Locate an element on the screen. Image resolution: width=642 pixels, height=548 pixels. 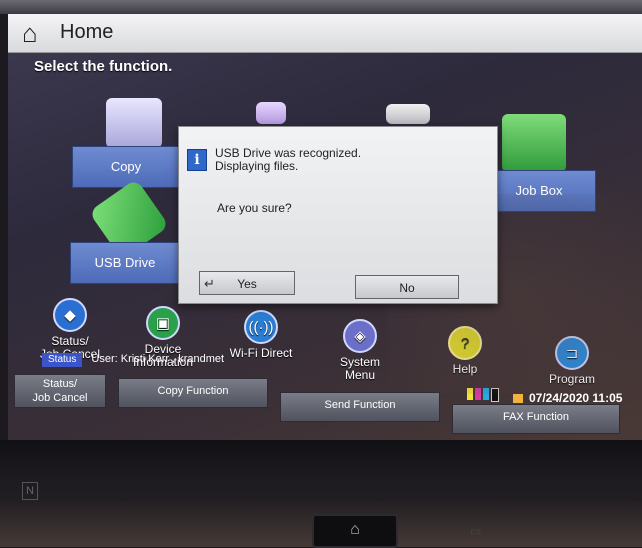
dialog-message-line2: Displaying files. is located at coordinates (257, 166).